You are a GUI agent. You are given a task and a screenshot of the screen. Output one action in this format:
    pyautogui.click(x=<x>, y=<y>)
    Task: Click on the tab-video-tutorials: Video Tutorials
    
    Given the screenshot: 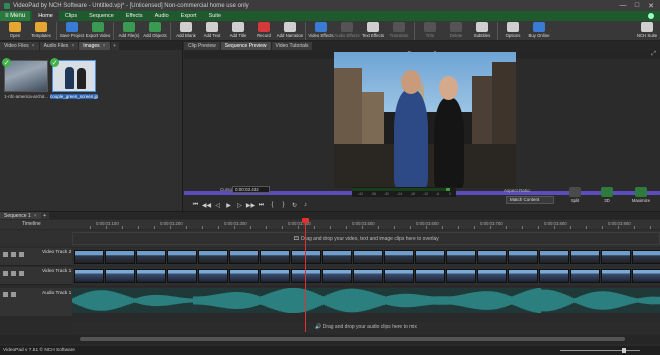 What is the action you would take?
    pyautogui.click(x=292, y=46)
    